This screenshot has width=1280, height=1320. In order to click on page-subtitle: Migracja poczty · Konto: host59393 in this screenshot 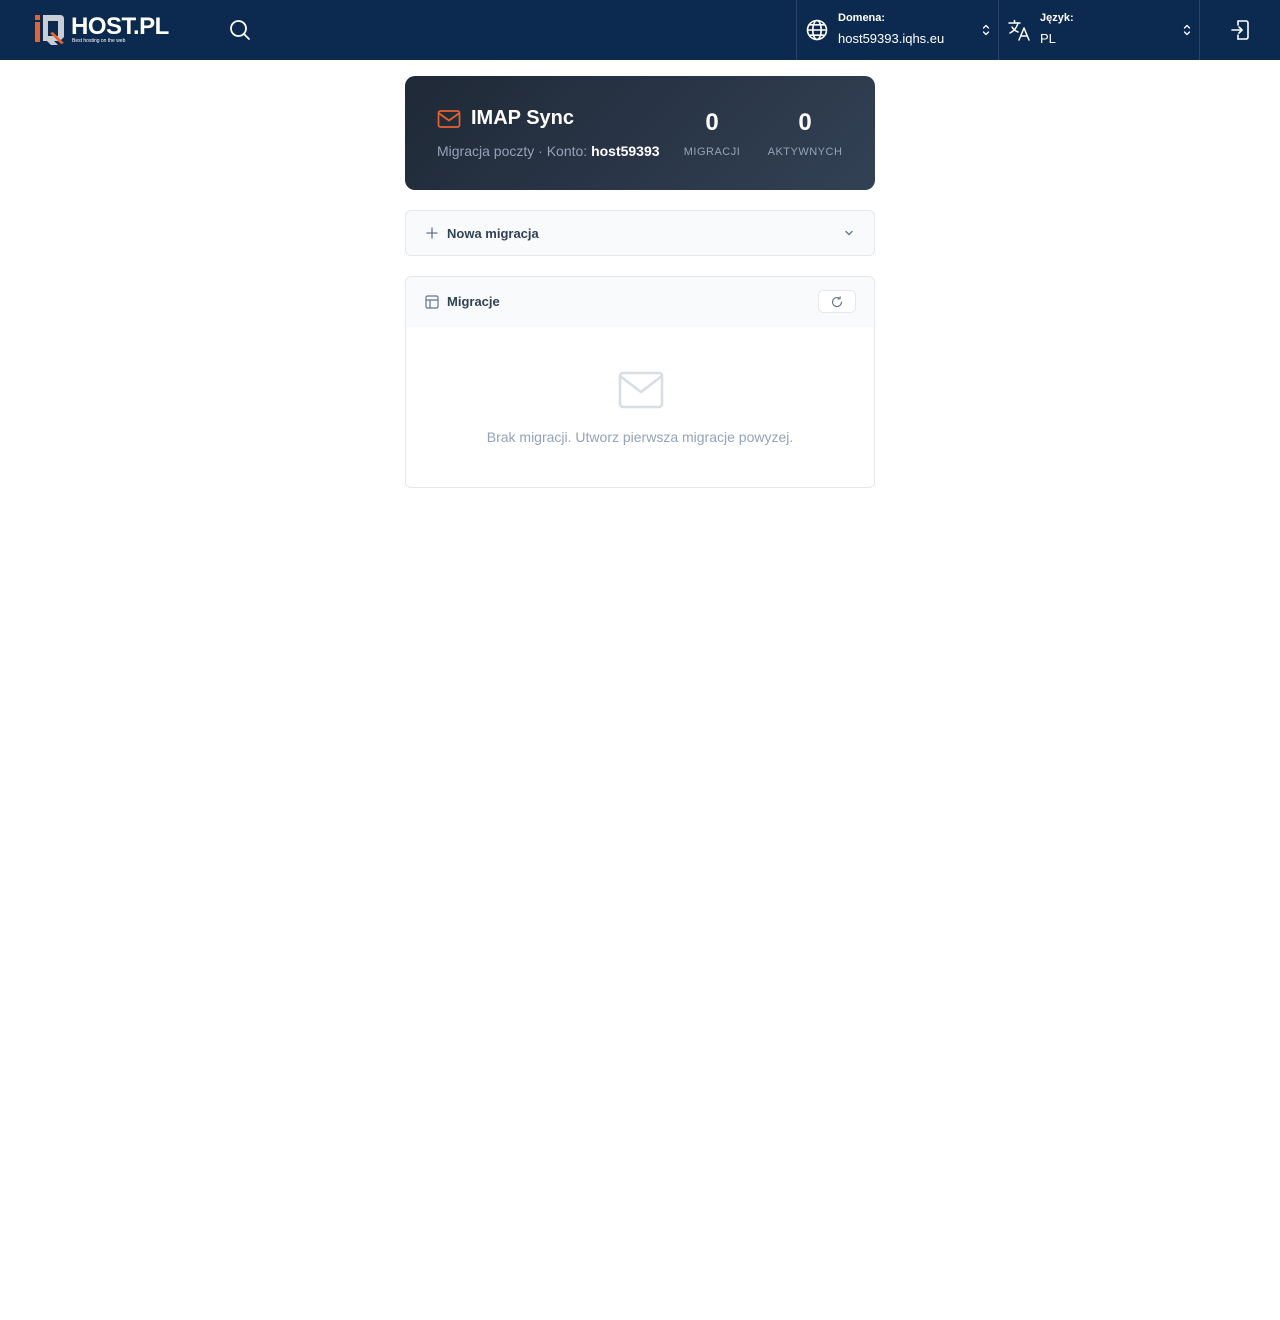, I will do `click(548, 151)`.